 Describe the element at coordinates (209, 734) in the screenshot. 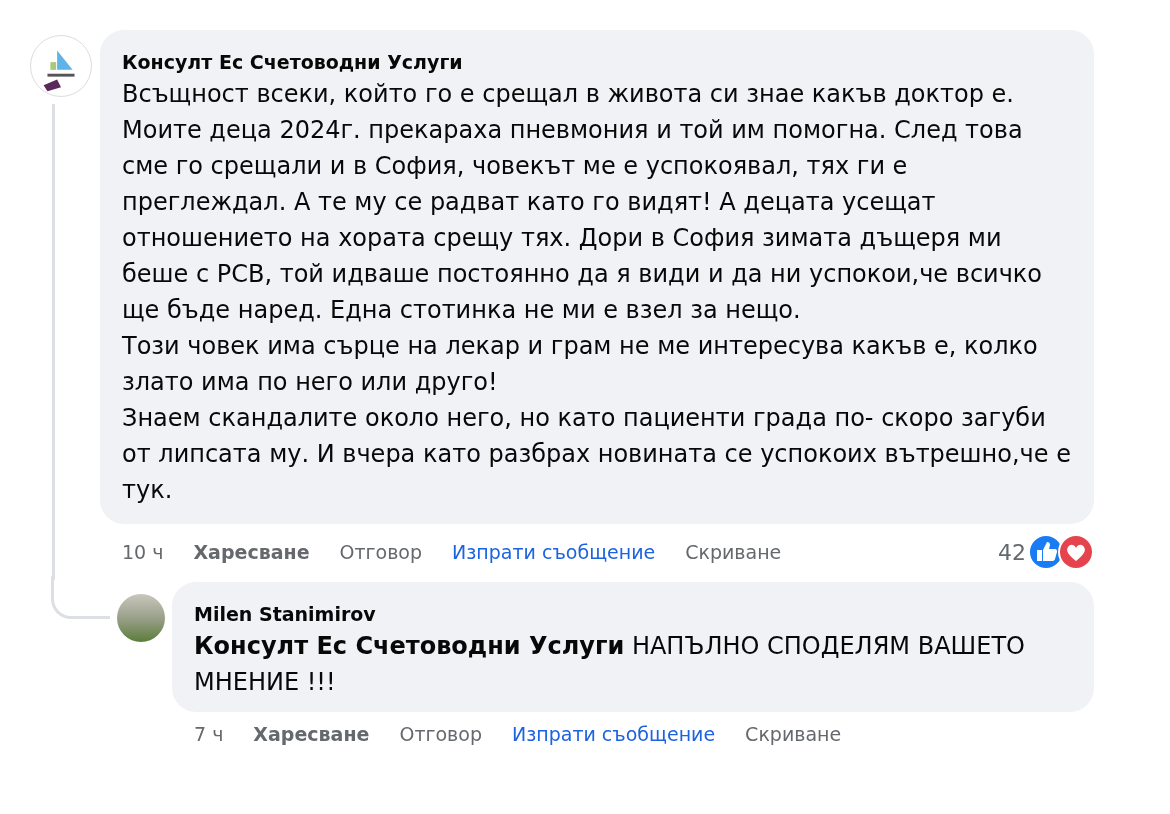

I see `comment-time: 7 ч` at that location.